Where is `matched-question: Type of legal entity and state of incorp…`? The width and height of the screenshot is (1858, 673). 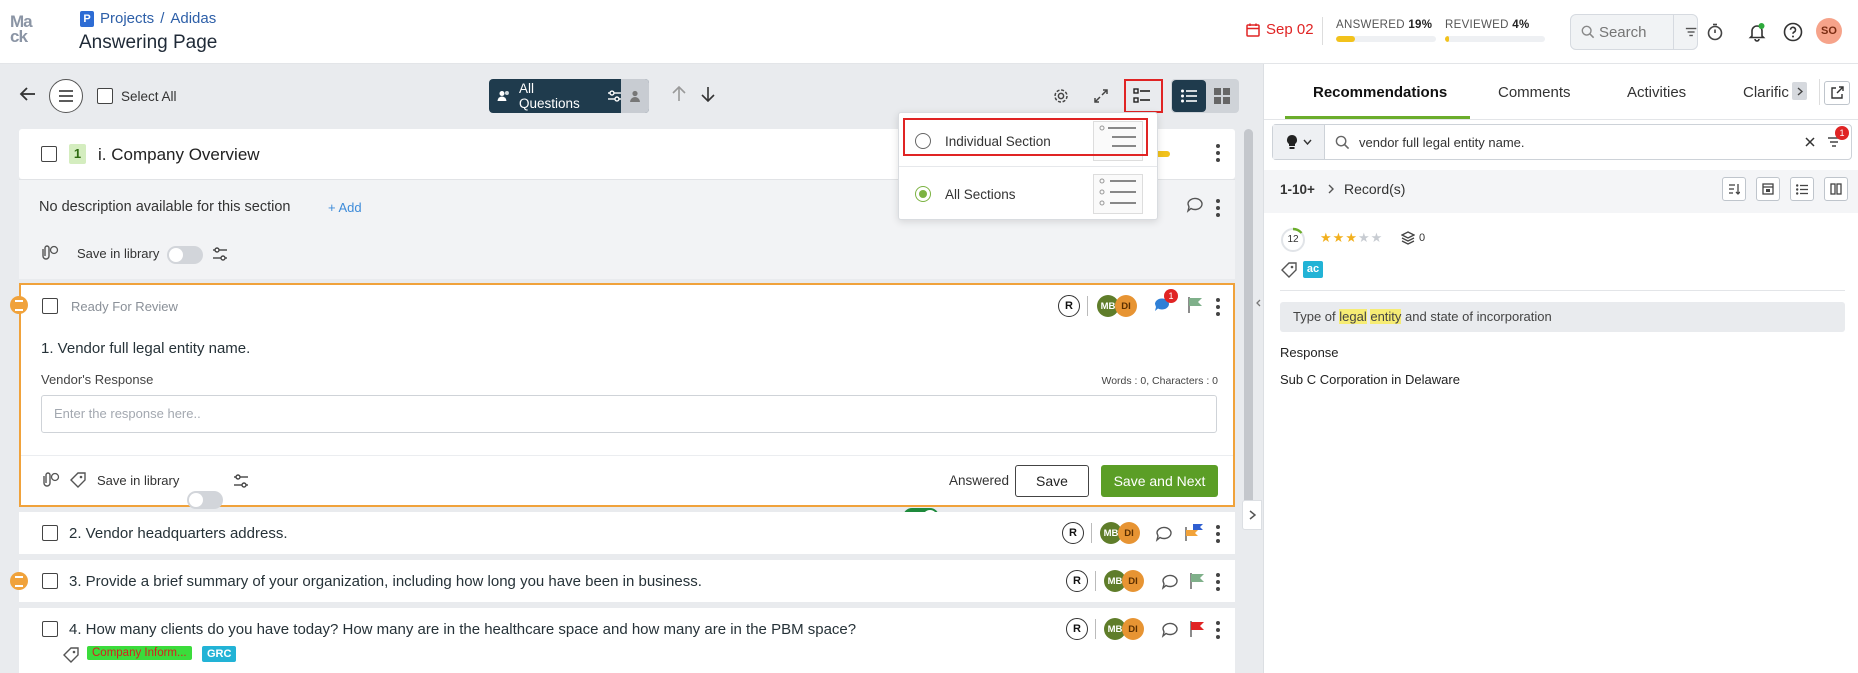
matched-question: Type of legal entity and state of incorp… is located at coordinates (1562, 317).